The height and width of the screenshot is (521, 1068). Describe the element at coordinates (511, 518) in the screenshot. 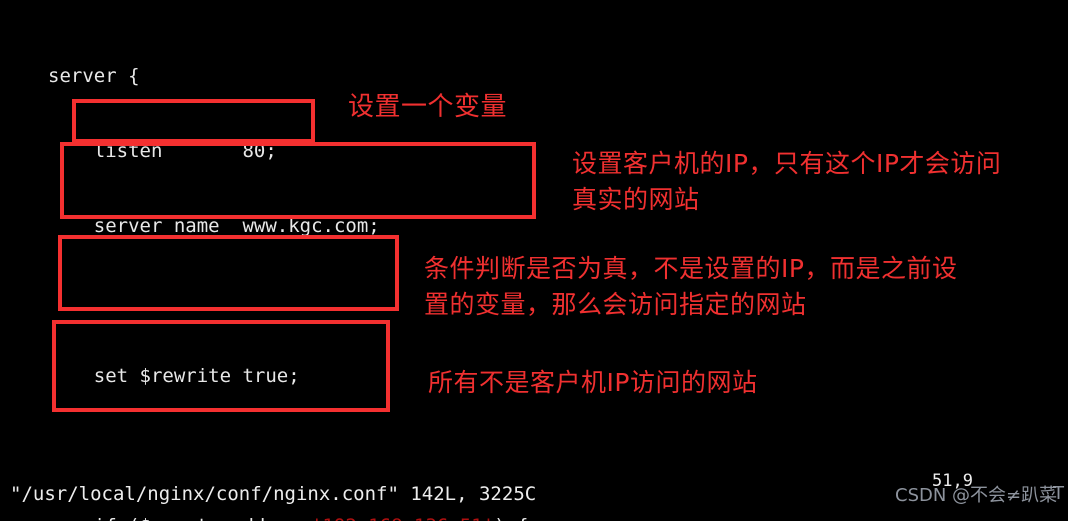

I see `code-text: ) {` at that location.